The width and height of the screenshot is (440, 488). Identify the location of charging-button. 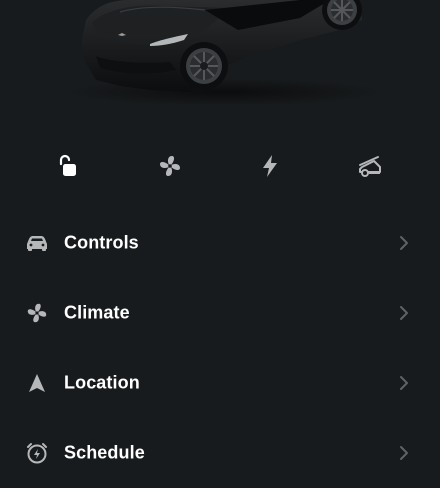
(270, 166).